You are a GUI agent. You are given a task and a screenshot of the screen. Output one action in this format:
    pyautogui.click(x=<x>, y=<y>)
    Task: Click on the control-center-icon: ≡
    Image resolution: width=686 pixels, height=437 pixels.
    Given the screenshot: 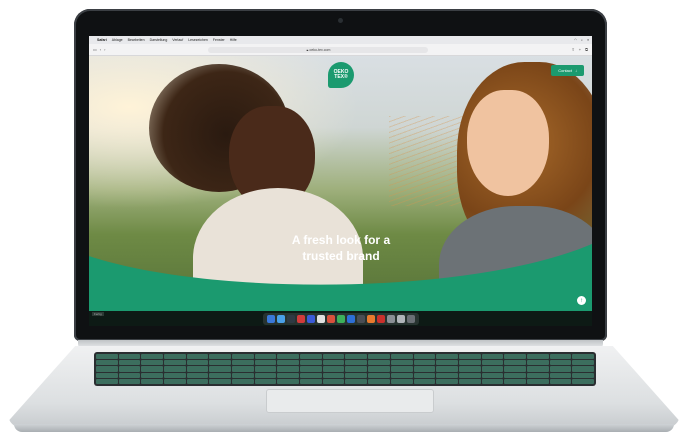 What is the action you would take?
    pyautogui.click(x=588, y=40)
    